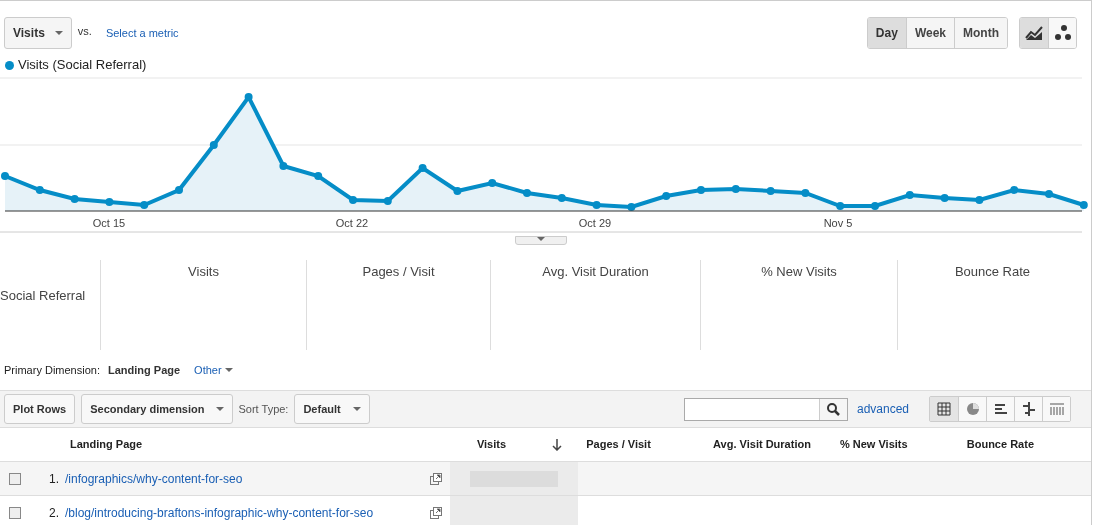  Describe the element at coordinates (929, 33) in the screenshot. I see `period-tab: Week` at that location.